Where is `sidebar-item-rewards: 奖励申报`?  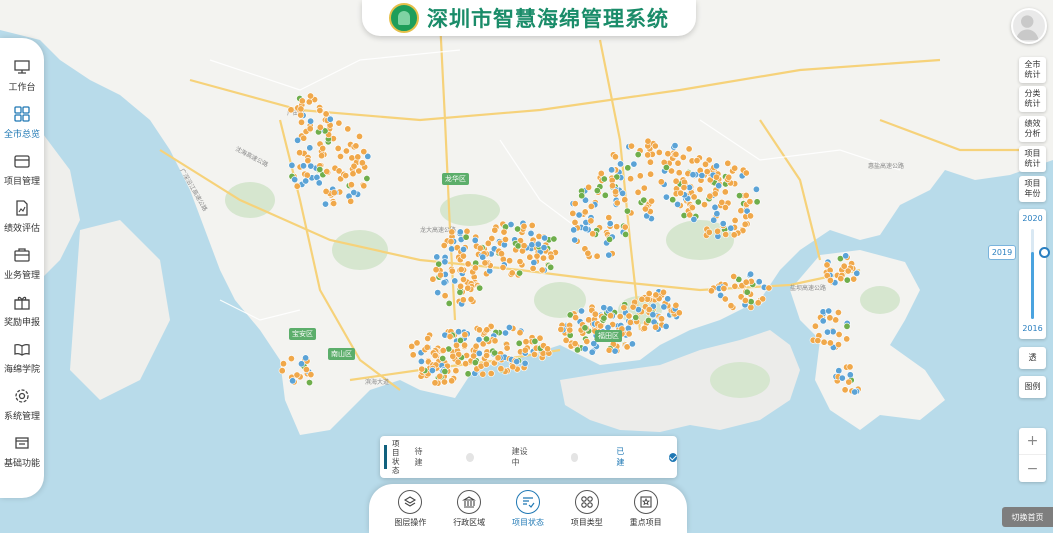 sidebar-item-rewards: 奖励申报 is located at coordinates (22, 316).